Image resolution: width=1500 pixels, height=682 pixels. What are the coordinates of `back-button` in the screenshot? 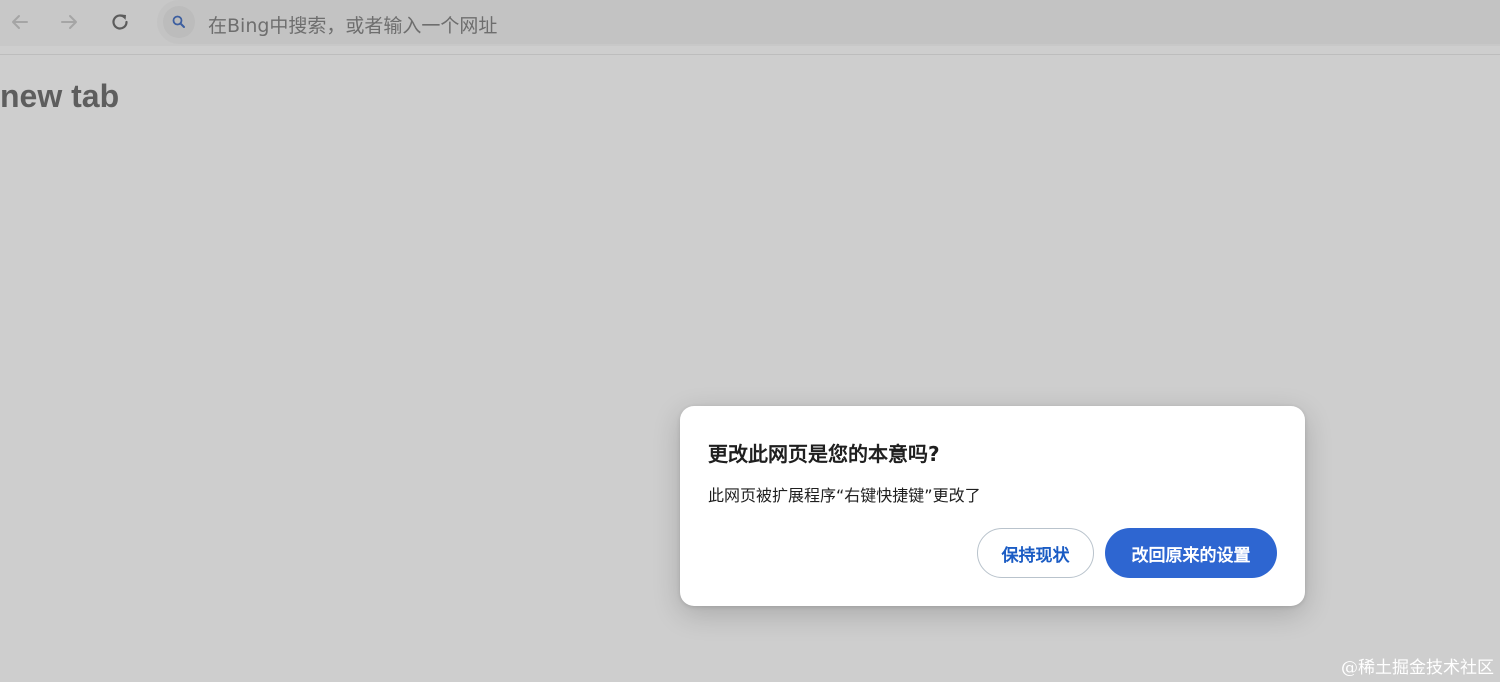 It's located at (20, 22).